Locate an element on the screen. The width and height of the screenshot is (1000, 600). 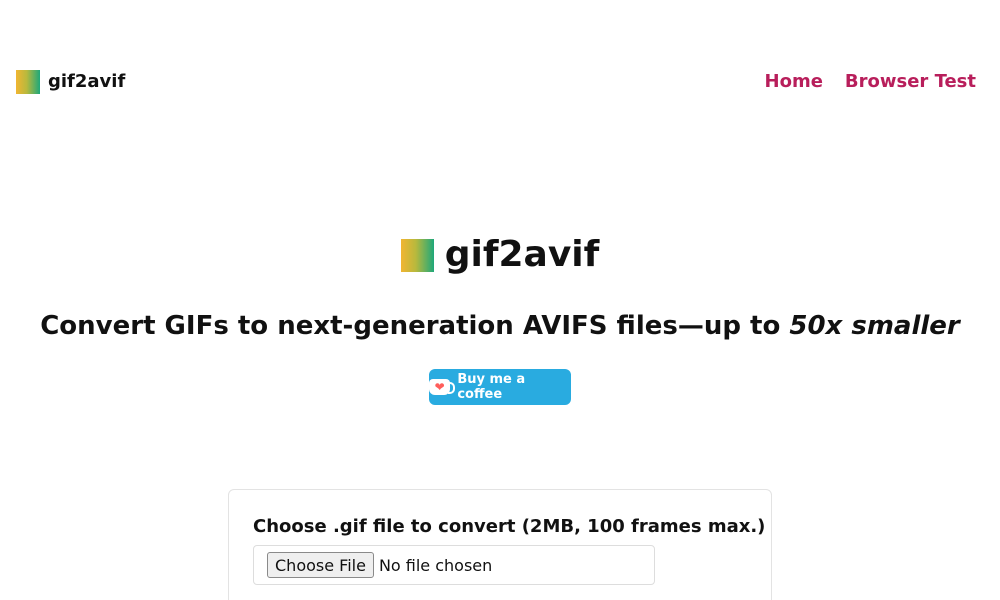
buy-me-a-coffee-button: ❤ Buy me a coffee is located at coordinates (500, 387).